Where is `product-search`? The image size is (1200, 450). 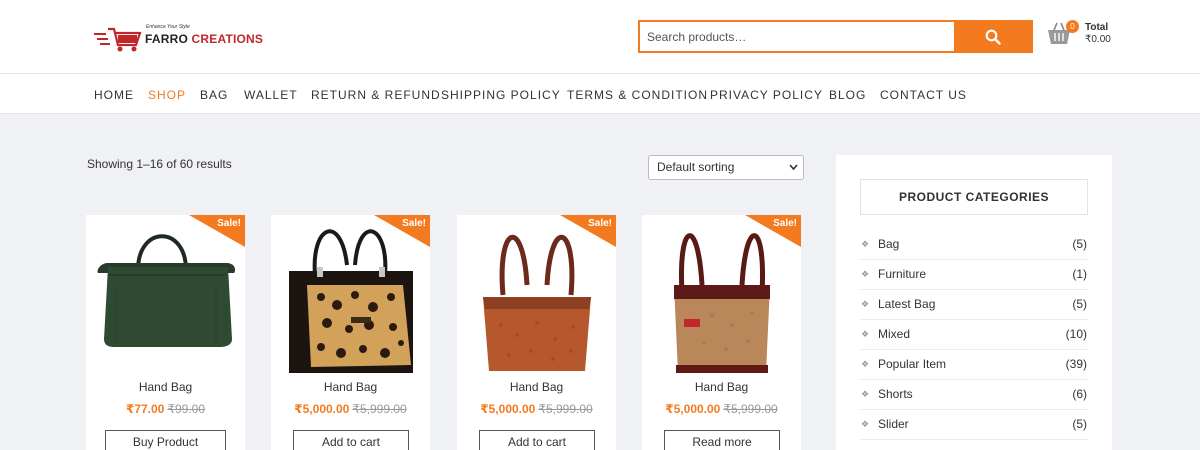 product-search is located at coordinates (835, 36).